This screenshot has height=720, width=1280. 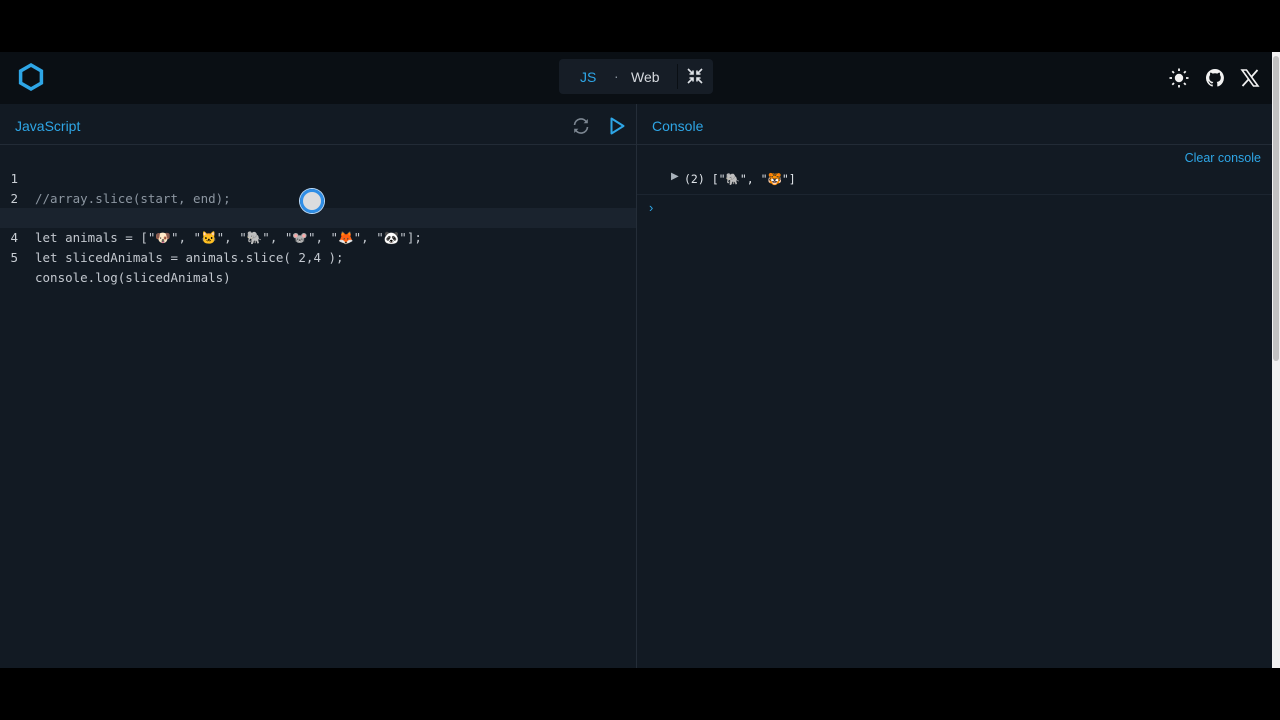 I want to click on mode-switcher: JS · Web, so click(x=636, y=76).